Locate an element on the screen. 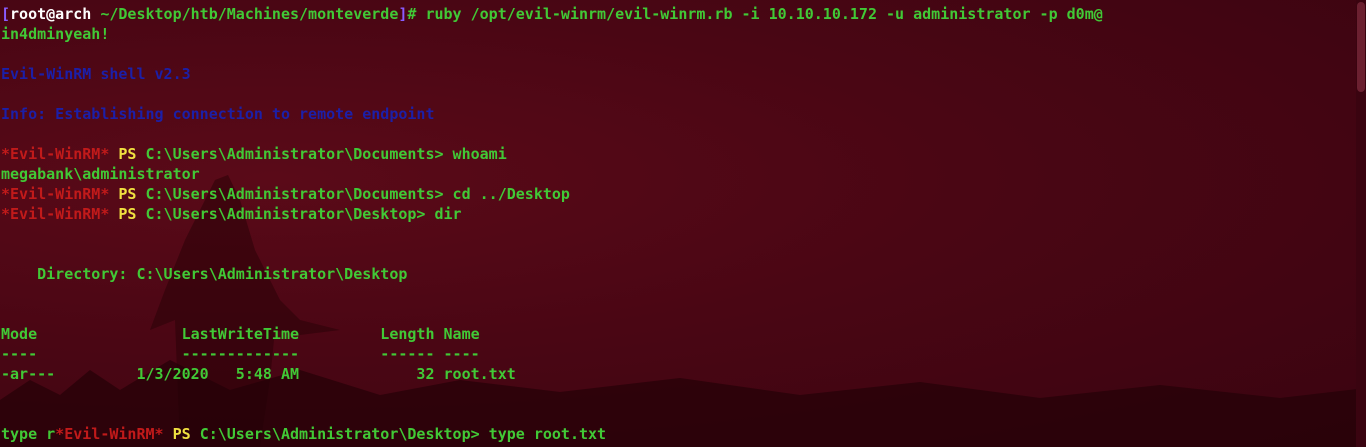 This screenshot has height=447, width=1366. typed-prefix: type r is located at coordinates (28, 434).